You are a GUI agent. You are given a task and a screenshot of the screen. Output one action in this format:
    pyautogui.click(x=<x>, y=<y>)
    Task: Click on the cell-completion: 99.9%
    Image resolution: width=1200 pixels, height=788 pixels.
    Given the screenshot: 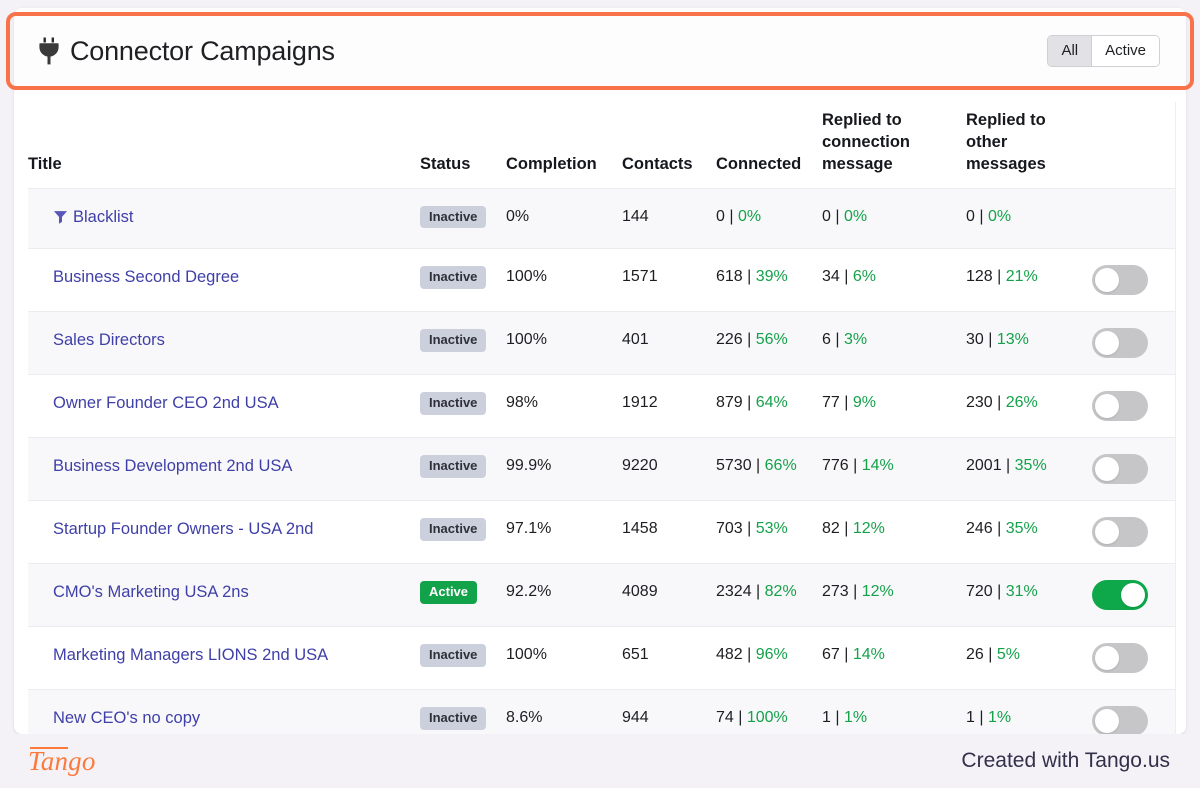 What is the action you would take?
    pyautogui.click(x=529, y=466)
    